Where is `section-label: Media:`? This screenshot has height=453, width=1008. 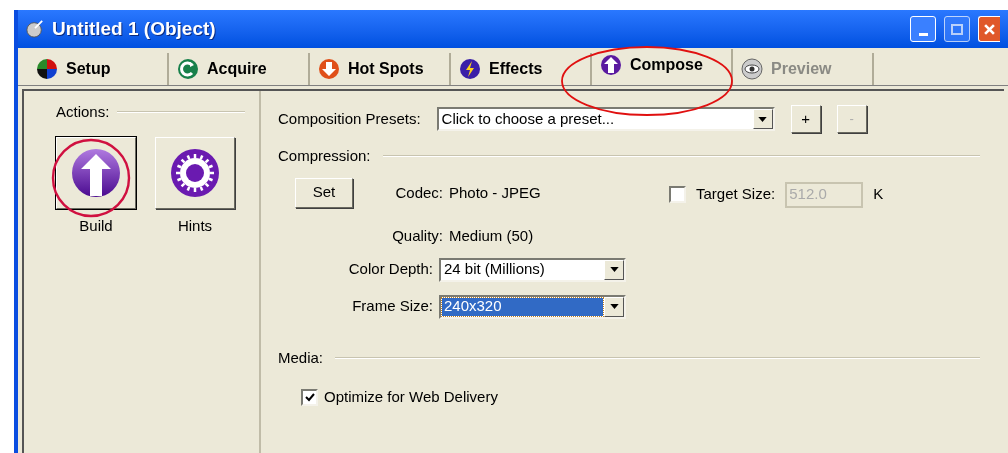 section-label: Media: is located at coordinates (301, 357).